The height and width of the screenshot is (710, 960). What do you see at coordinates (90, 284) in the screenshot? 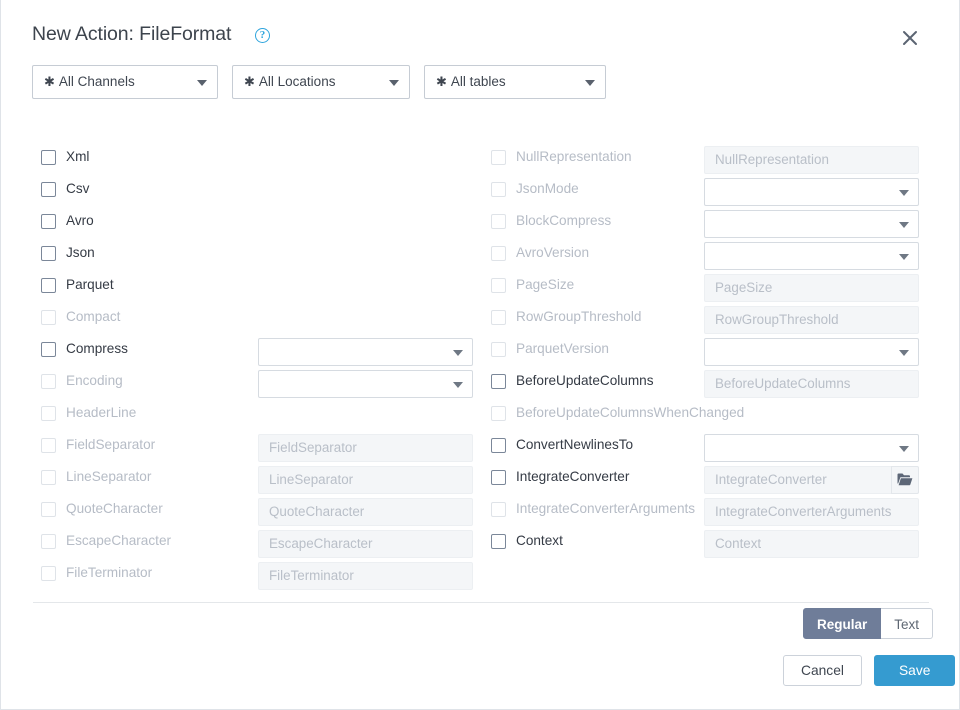
I see `option-label: Parquet` at bounding box center [90, 284].